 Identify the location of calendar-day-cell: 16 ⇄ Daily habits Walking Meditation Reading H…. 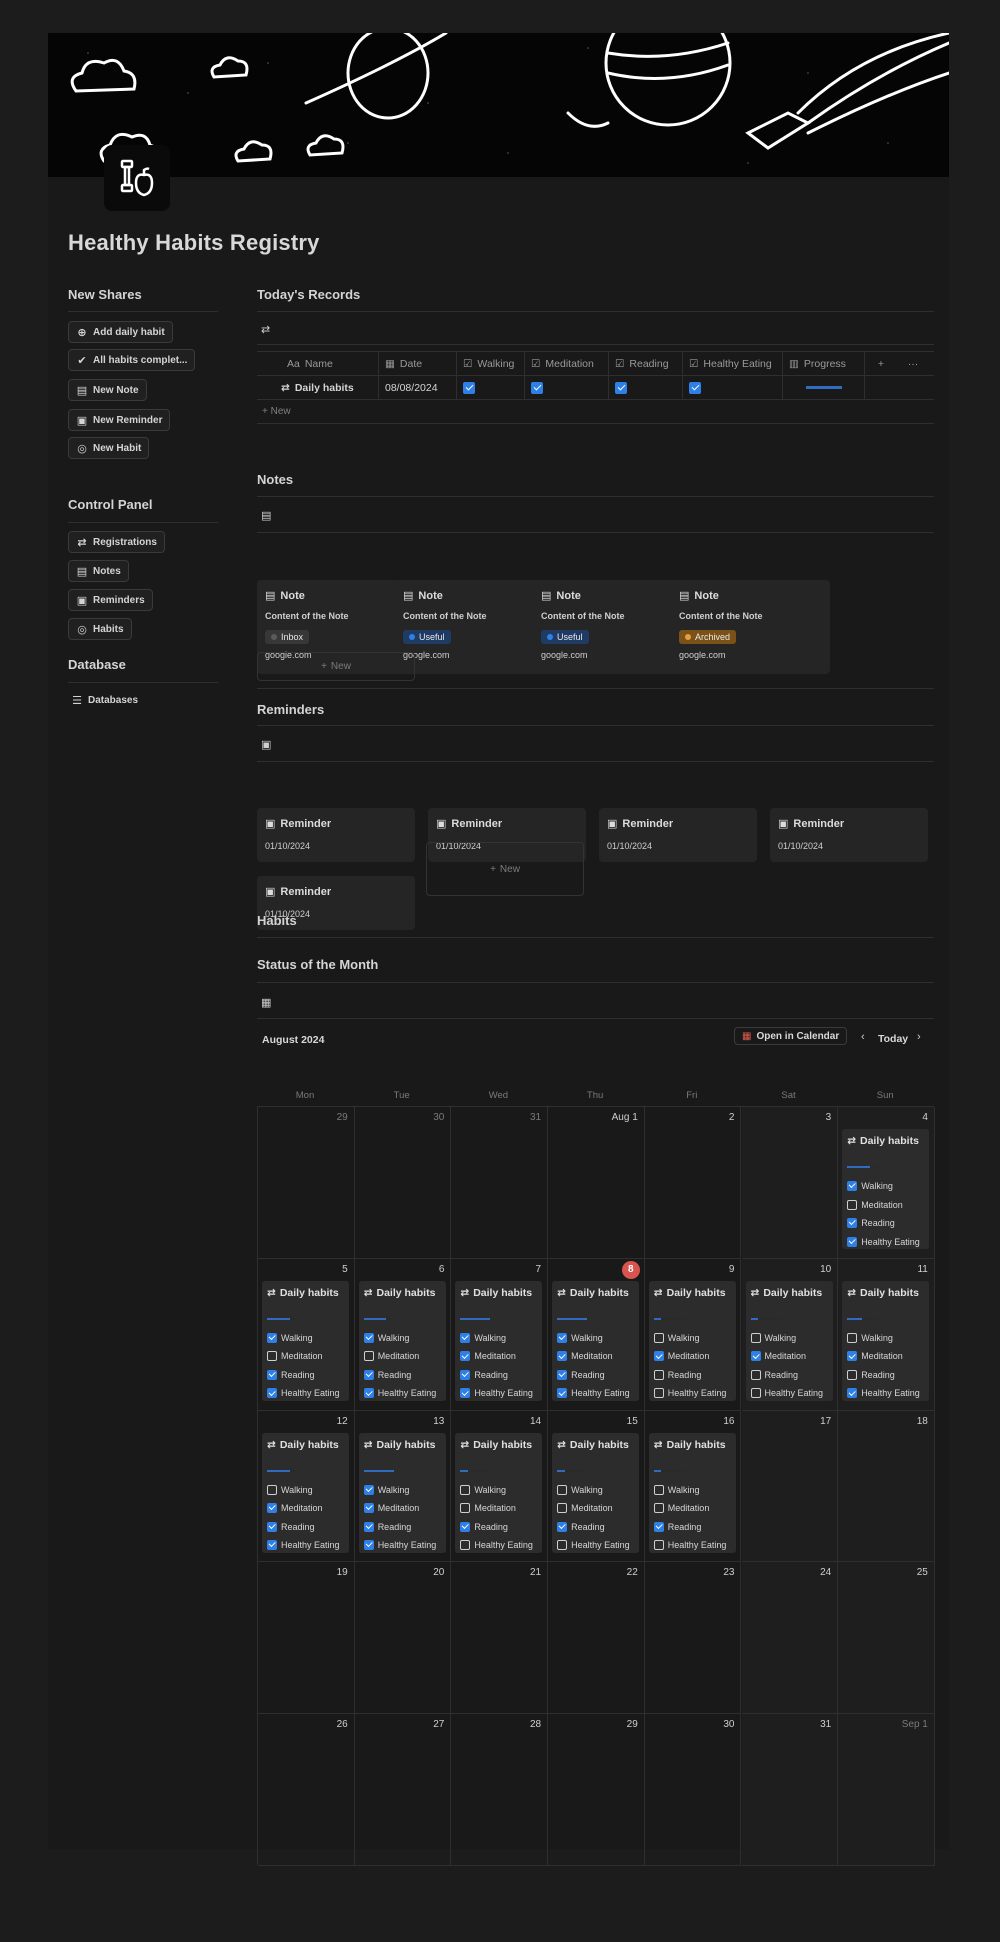
(693, 1486).